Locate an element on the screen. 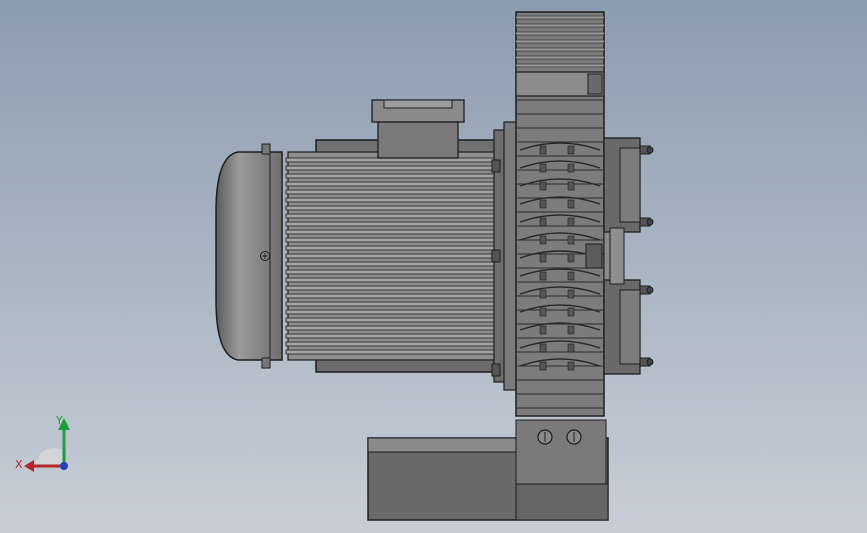  x-axis-arrow is located at coordinates (29, 466).